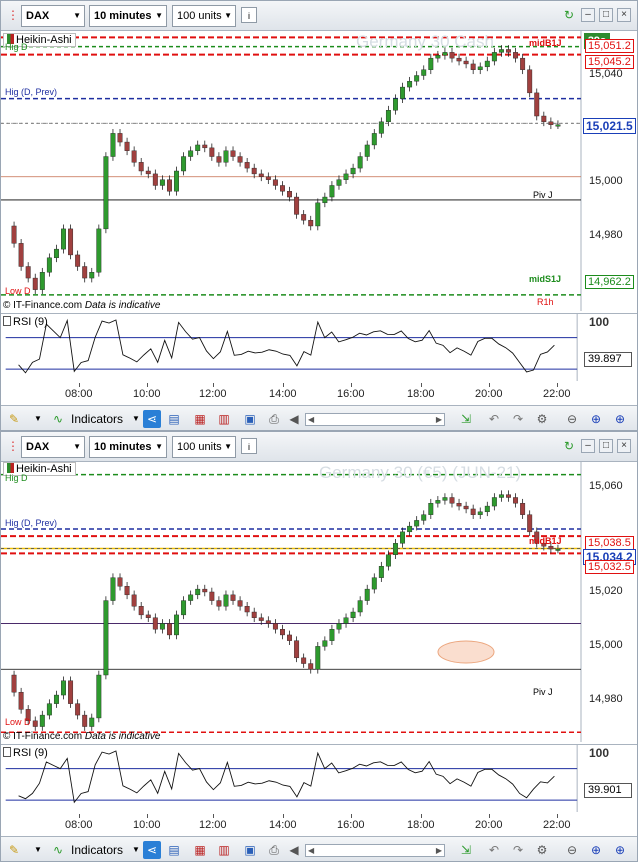 The image size is (638, 862). What do you see at coordinates (97, 850) in the screenshot?
I see `indicators-button: Indicators` at bounding box center [97, 850].